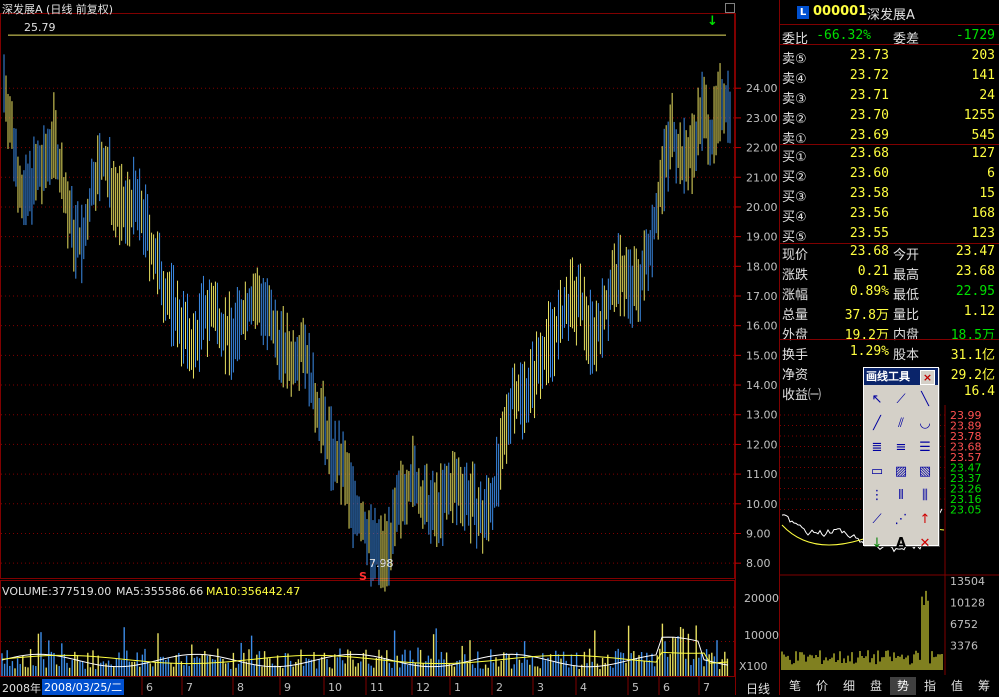  Describe the element at coordinates (730, 8) in the screenshot. I see `maximize-icon` at that location.